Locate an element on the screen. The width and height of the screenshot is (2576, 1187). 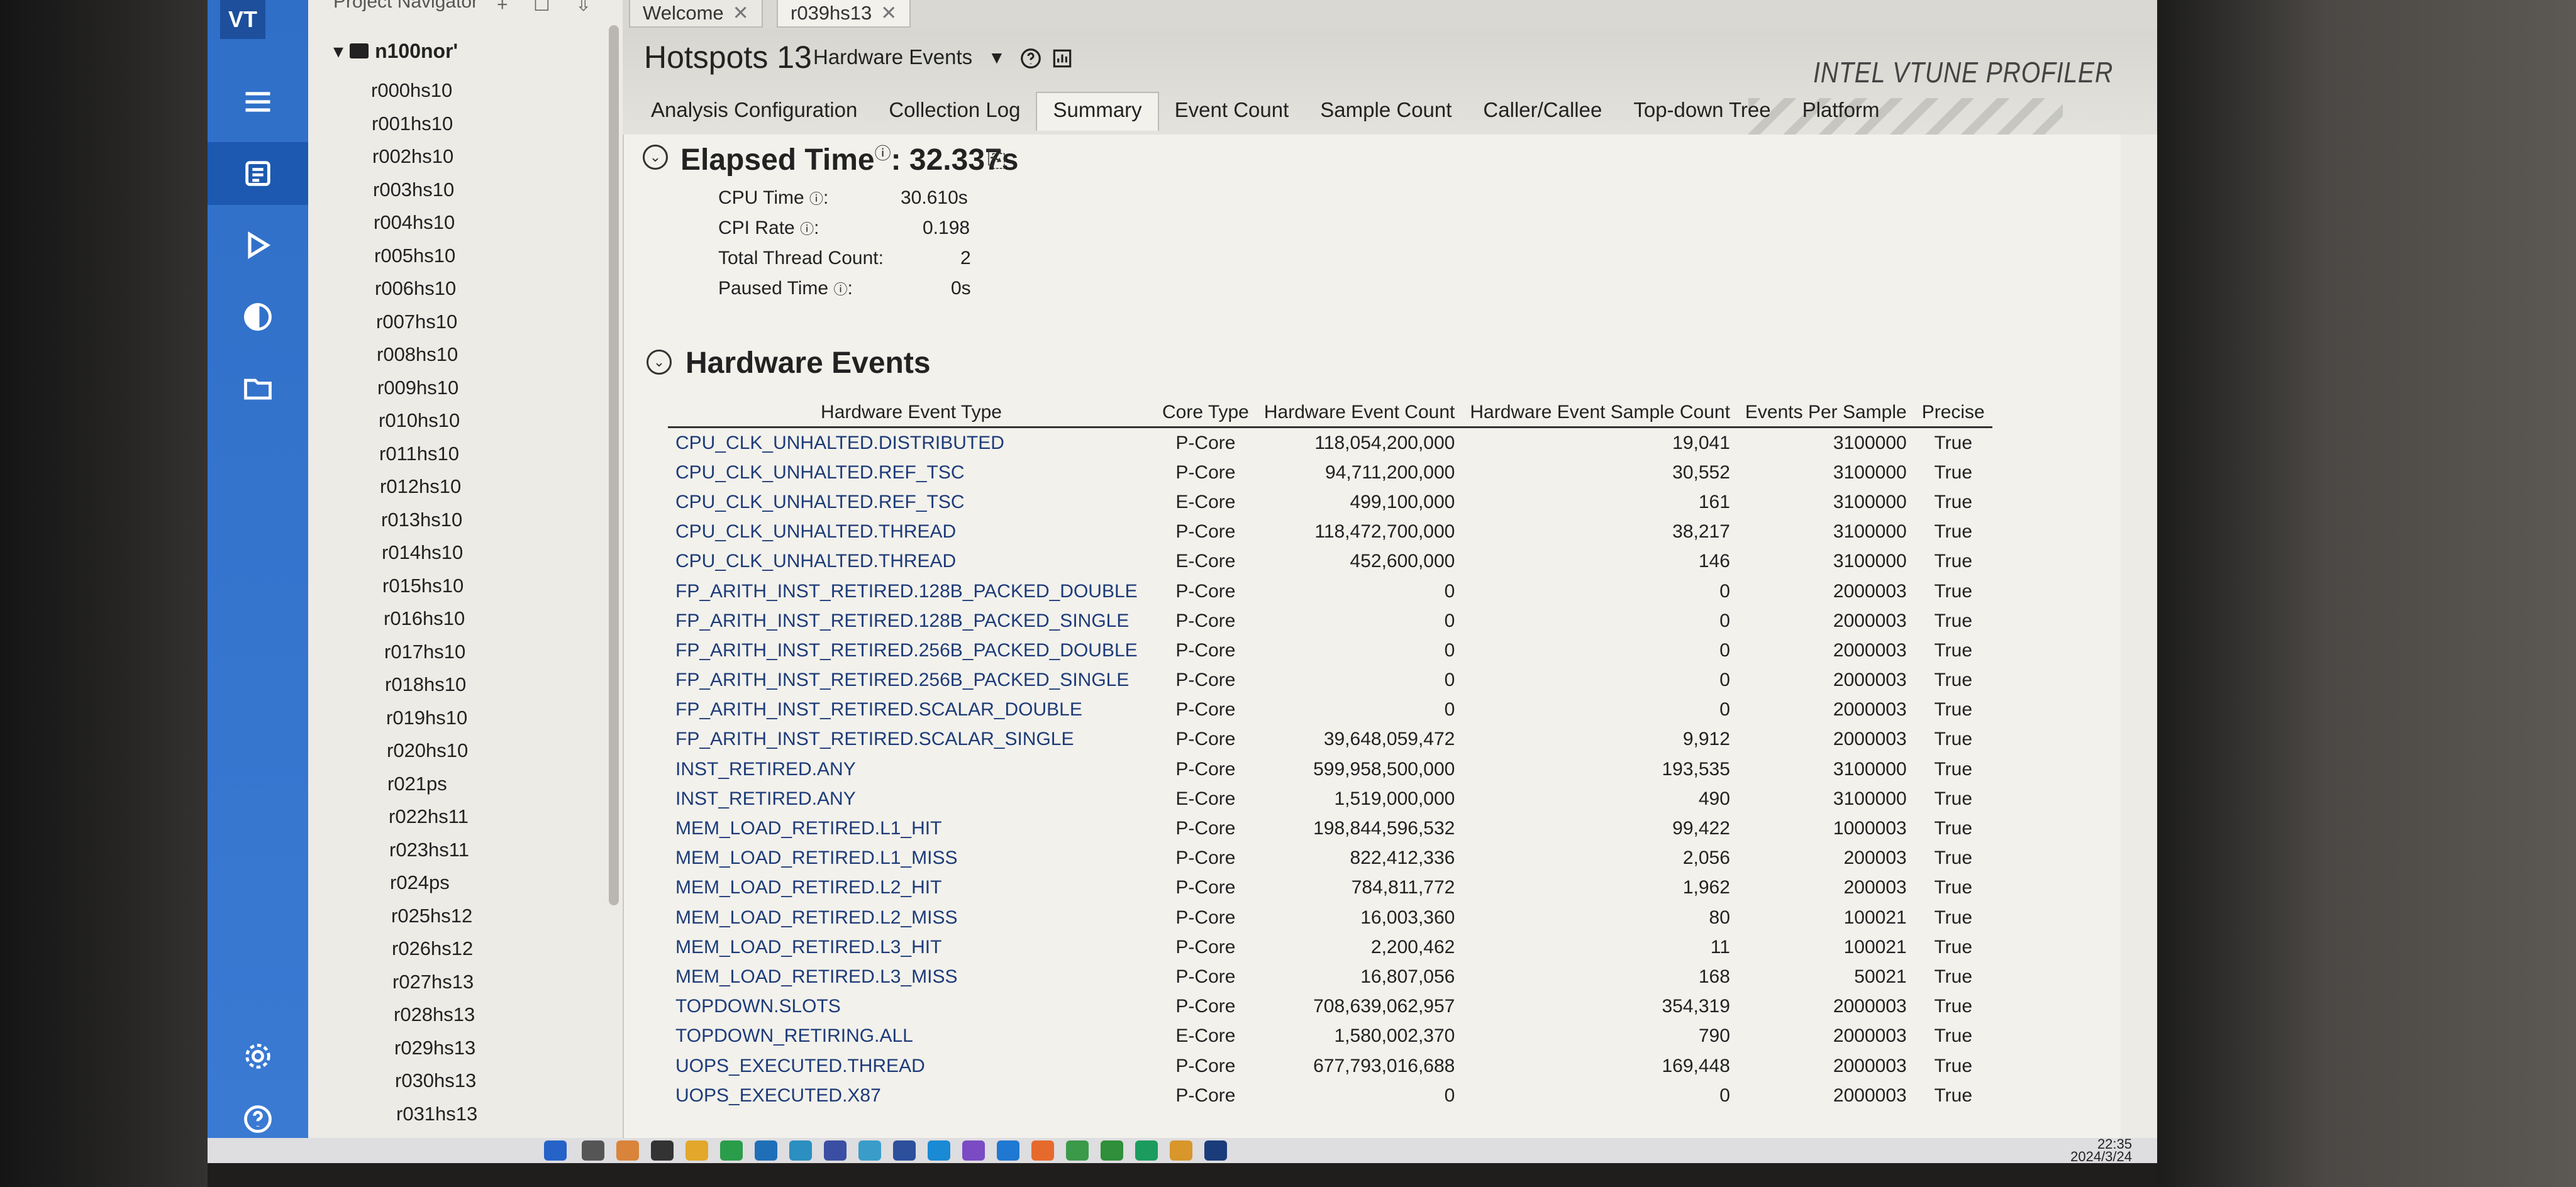
tab-event-count: Event Count is located at coordinates (1232, 114).